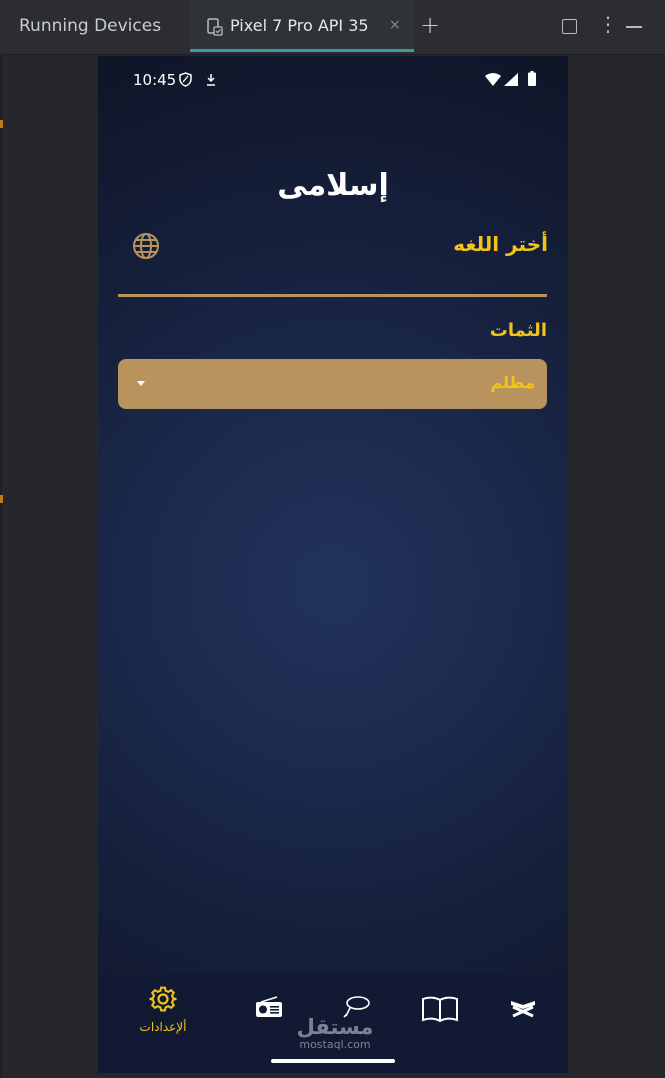 This screenshot has width=665, height=1078. What do you see at coordinates (185, 79) in the screenshot?
I see `shield-icon` at bounding box center [185, 79].